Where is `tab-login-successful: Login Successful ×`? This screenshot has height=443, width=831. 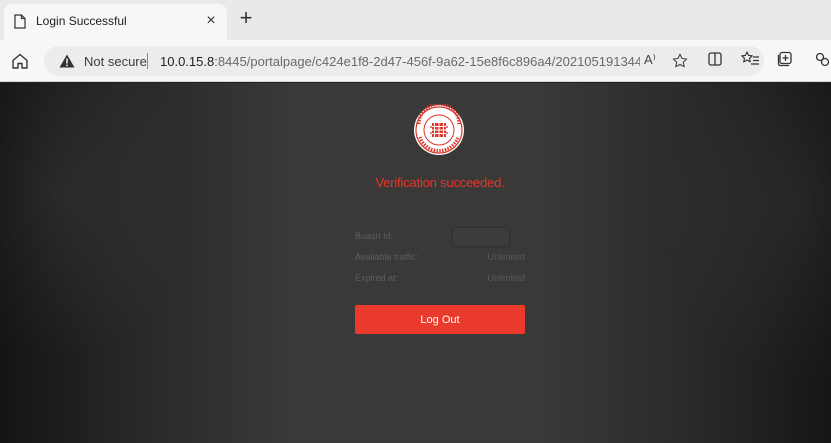
tab-login-successful: Login Successful × is located at coordinates (115, 22).